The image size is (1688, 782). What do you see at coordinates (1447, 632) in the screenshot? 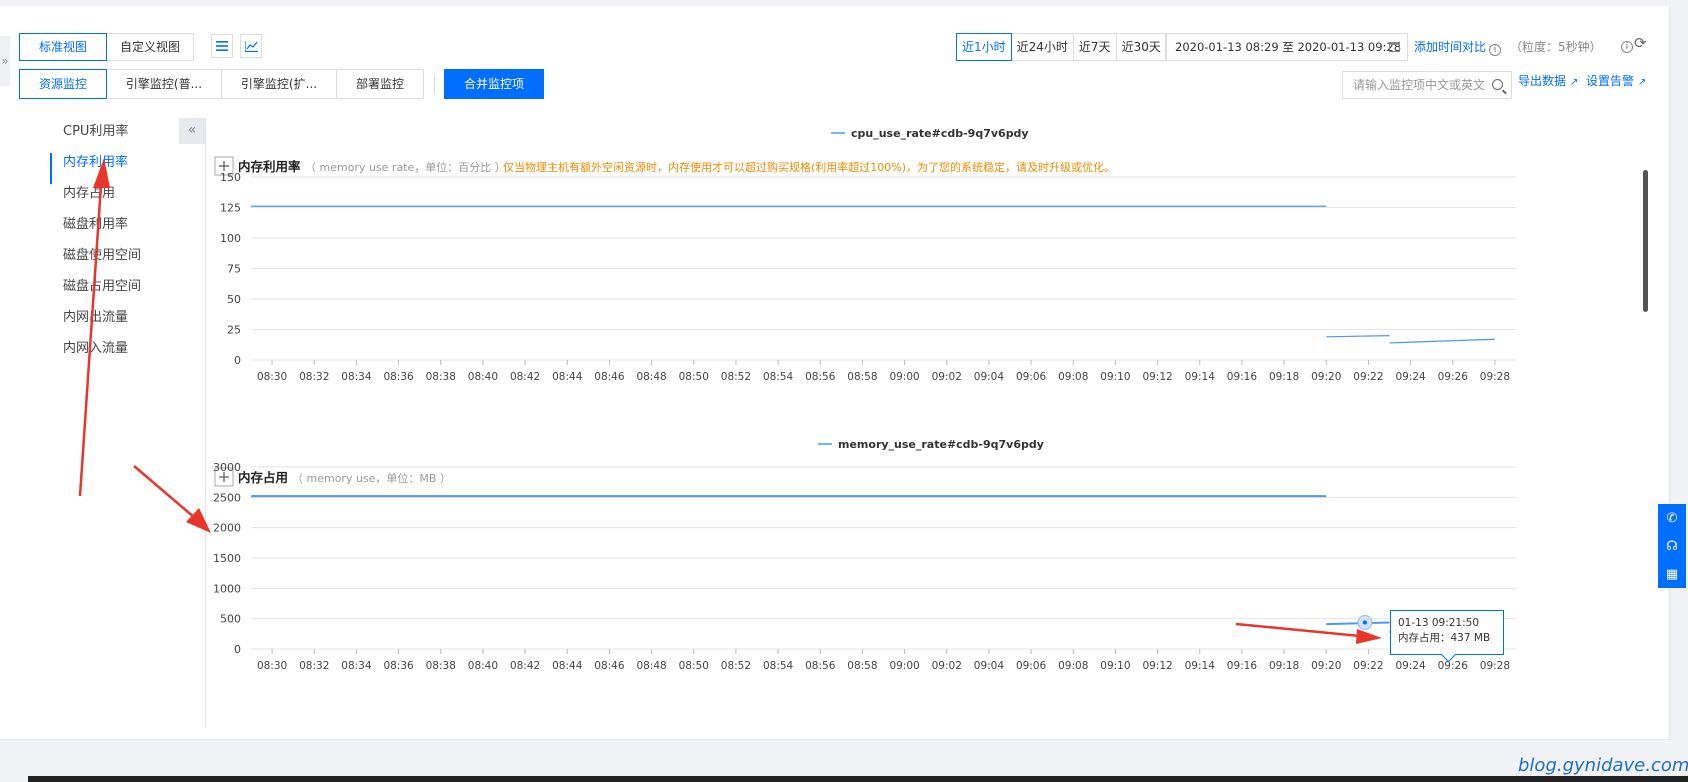
I see `chart-tooltip: 01-13 09:21:50 内存占用：437 MB` at bounding box center [1447, 632].